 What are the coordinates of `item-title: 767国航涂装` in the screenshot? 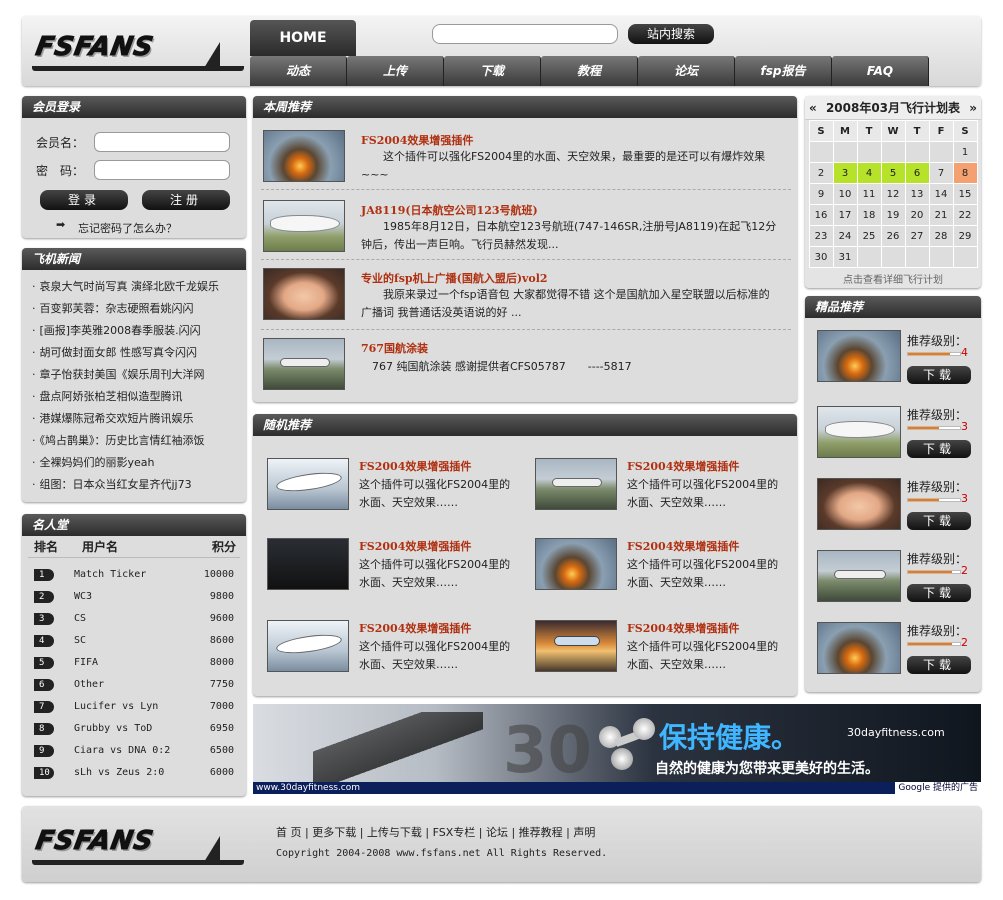 It's located at (394, 348).